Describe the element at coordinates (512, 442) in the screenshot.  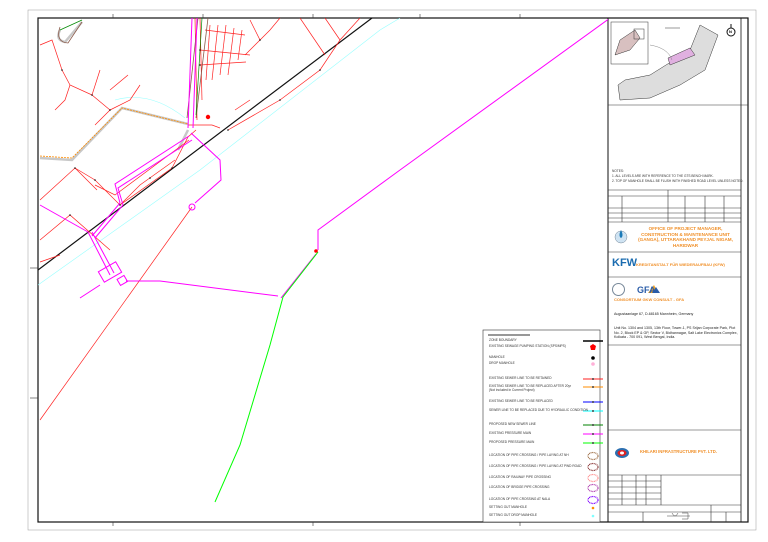
I see `legend-label: PROPOSED PRESSURE MAIN` at that location.